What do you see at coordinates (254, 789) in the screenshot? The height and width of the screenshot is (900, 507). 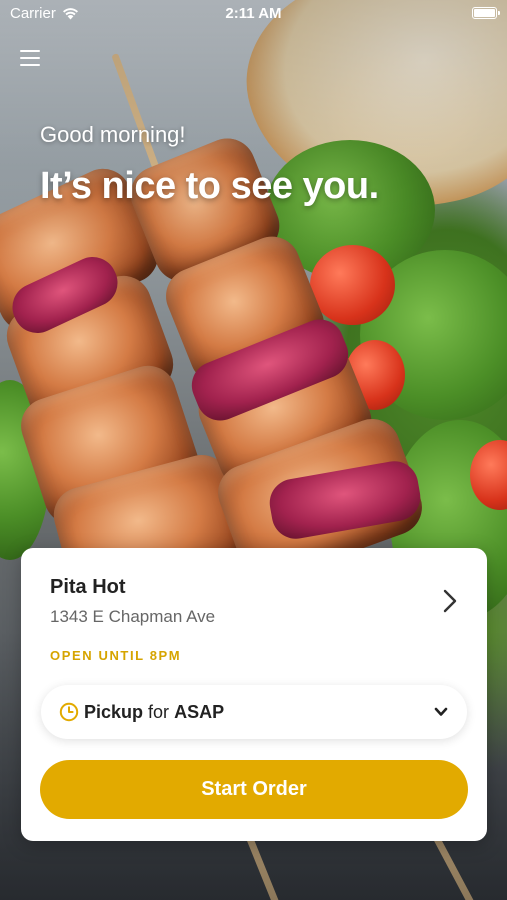 I see `start-order-button: Start Order` at bounding box center [254, 789].